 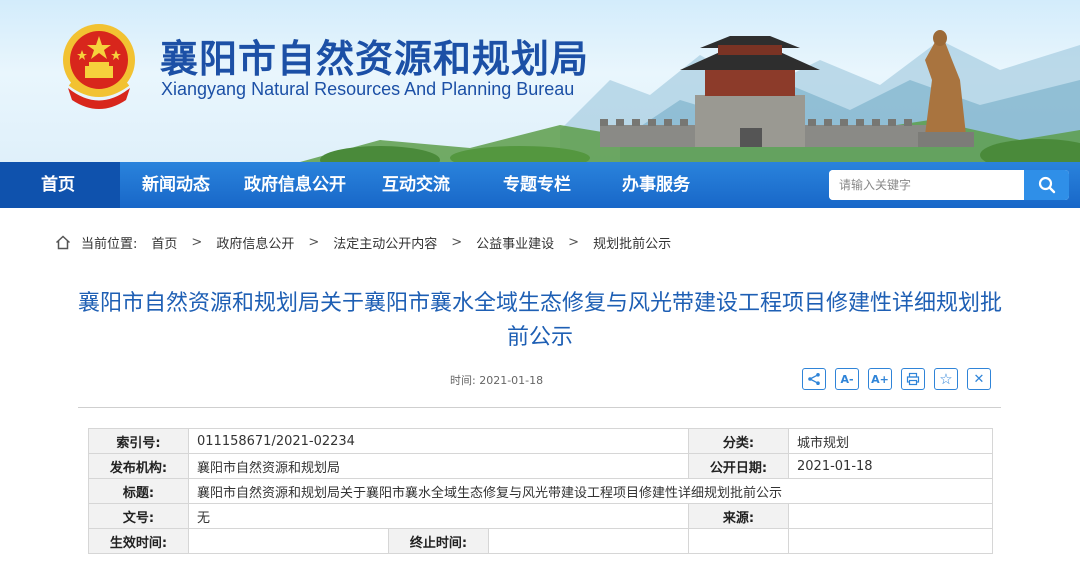 What do you see at coordinates (463, 380) in the screenshot?
I see `article-time-label: 时间:` at bounding box center [463, 380].